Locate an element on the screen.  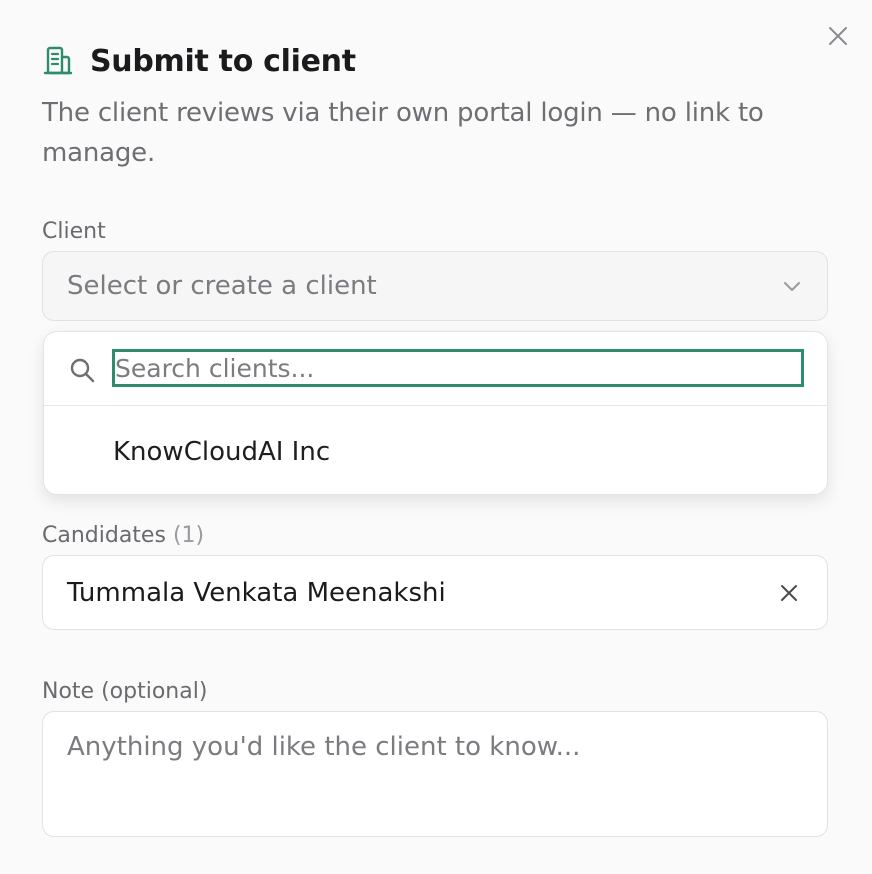
candidates-label: Candidates (1) is located at coordinates (123, 535).